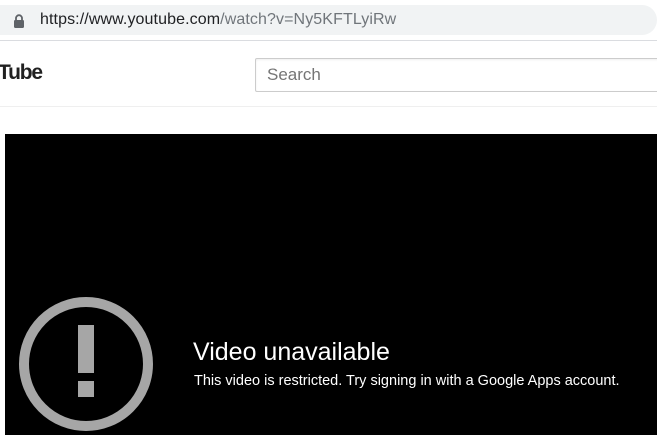 The width and height of the screenshot is (657, 435). I want to click on url-host: https://www.youtube.com, so click(130, 19).